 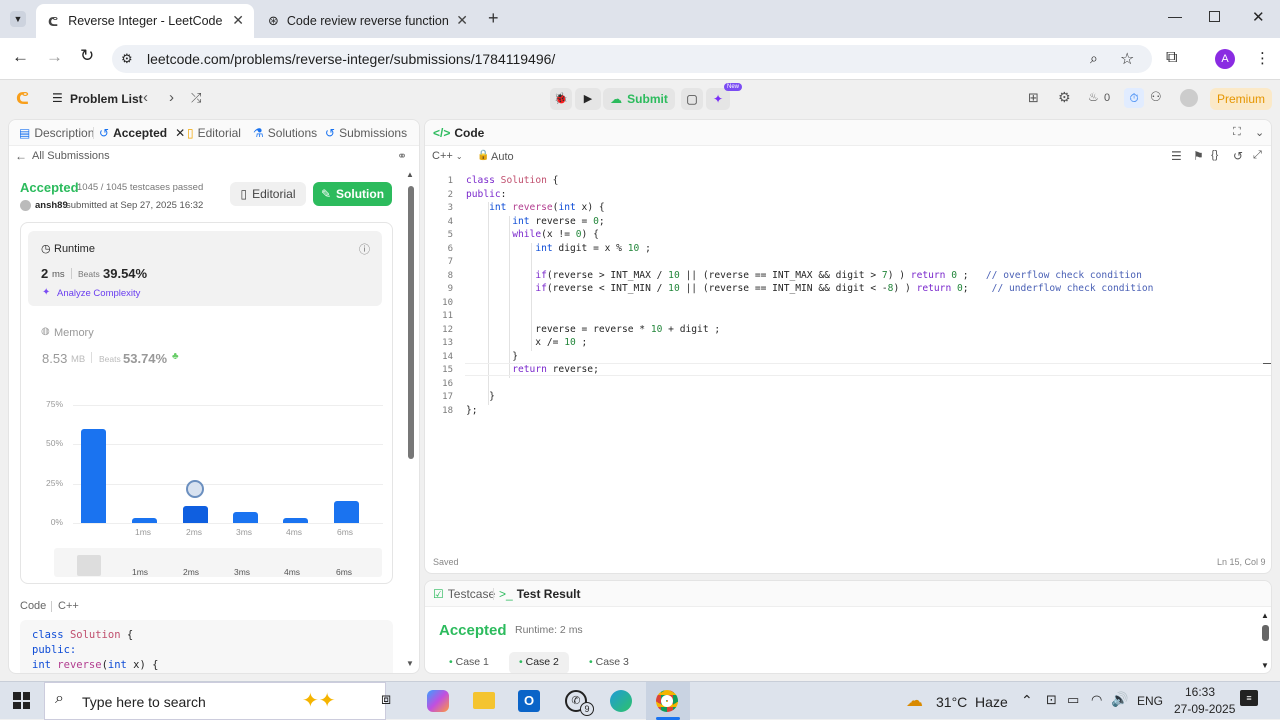 What do you see at coordinates (196, 98) in the screenshot?
I see `shuffle-icon: ⤮` at bounding box center [196, 98].